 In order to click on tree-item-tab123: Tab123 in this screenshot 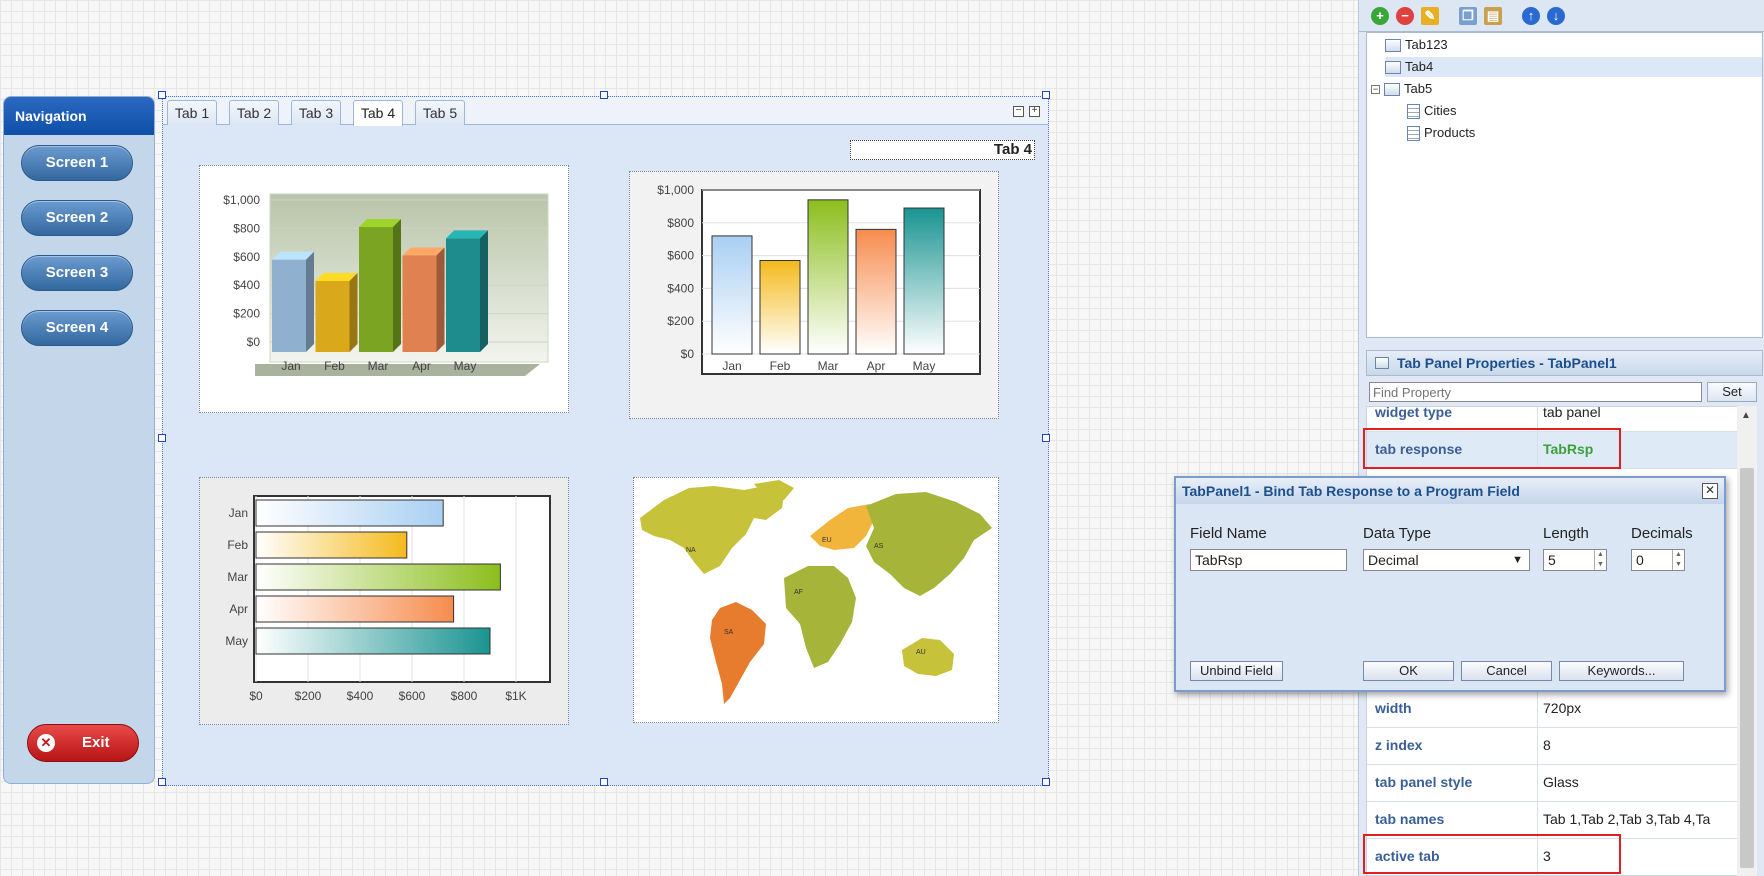, I will do `click(1416, 45)`.